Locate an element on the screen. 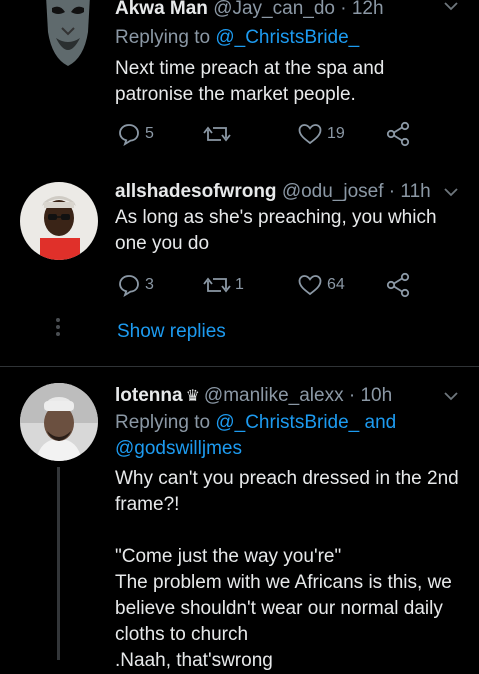  timestamp: 12h is located at coordinates (368, 9).